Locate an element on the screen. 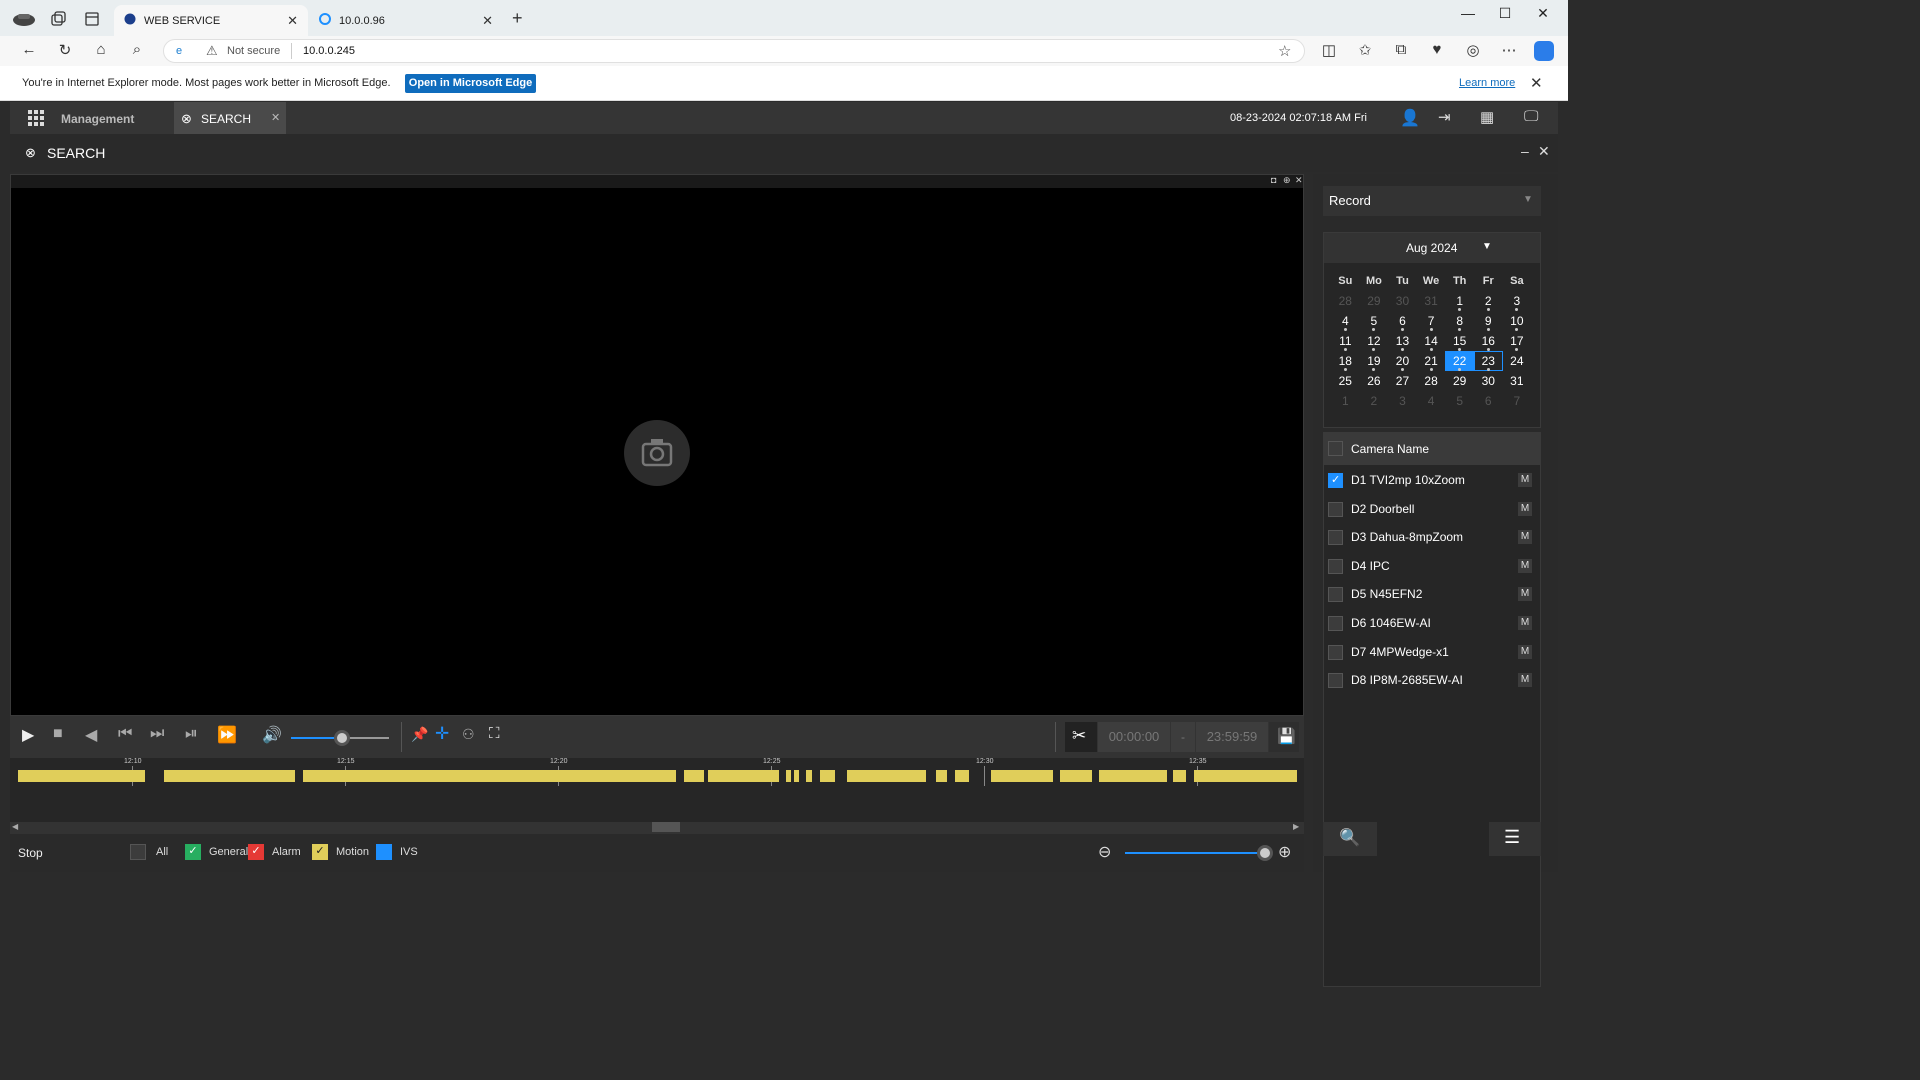  timeline-zoom-slider is located at coordinates (1199, 853).